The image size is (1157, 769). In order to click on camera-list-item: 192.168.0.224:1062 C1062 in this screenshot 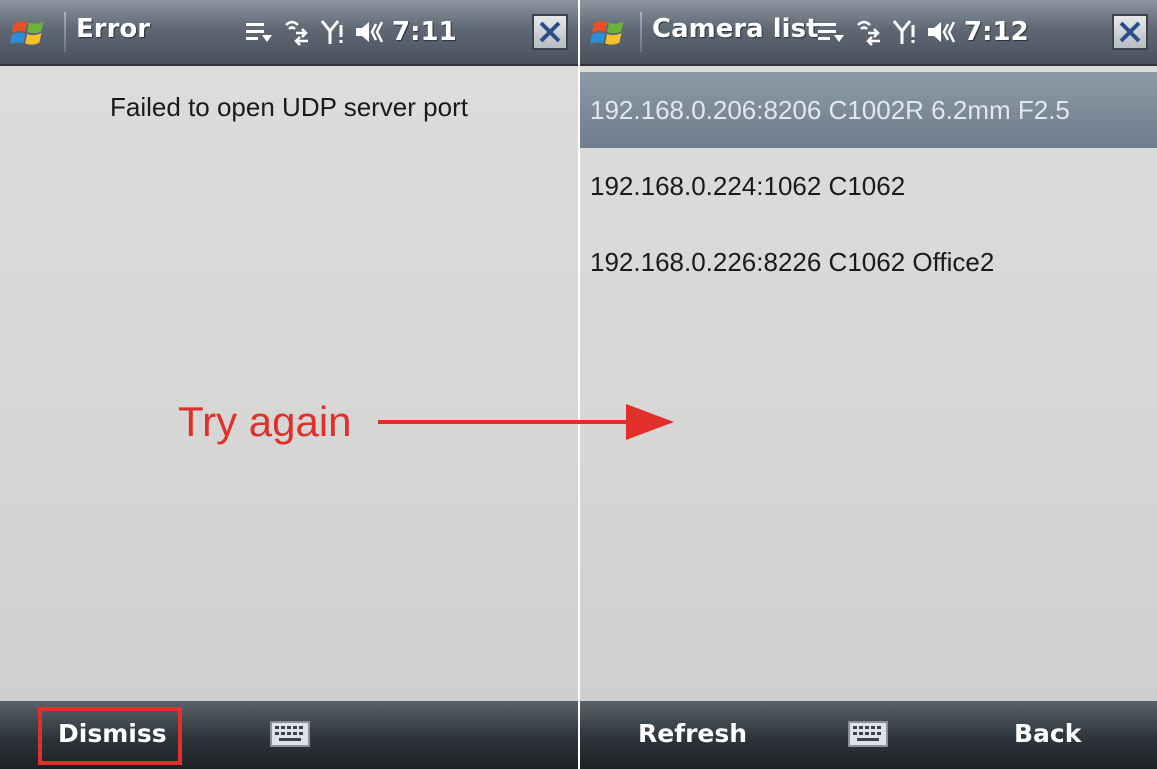, I will do `click(868, 186)`.